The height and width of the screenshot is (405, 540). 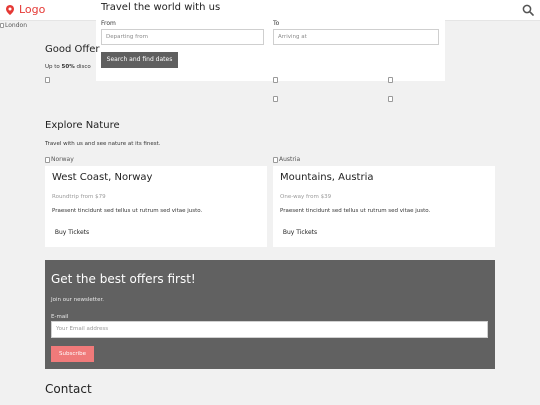 What do you see at coordinates (286, 159) in the screenshot?
I see `card-image-austria: Austria` at bounding box center [286, 159].